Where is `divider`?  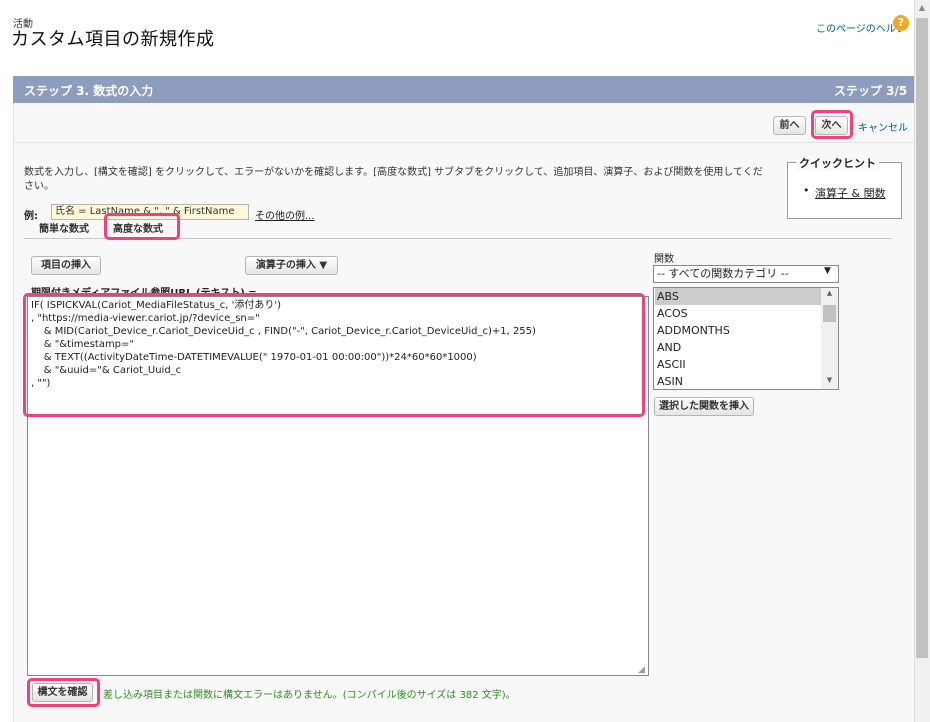 divider is located at coordinates (463, 142).